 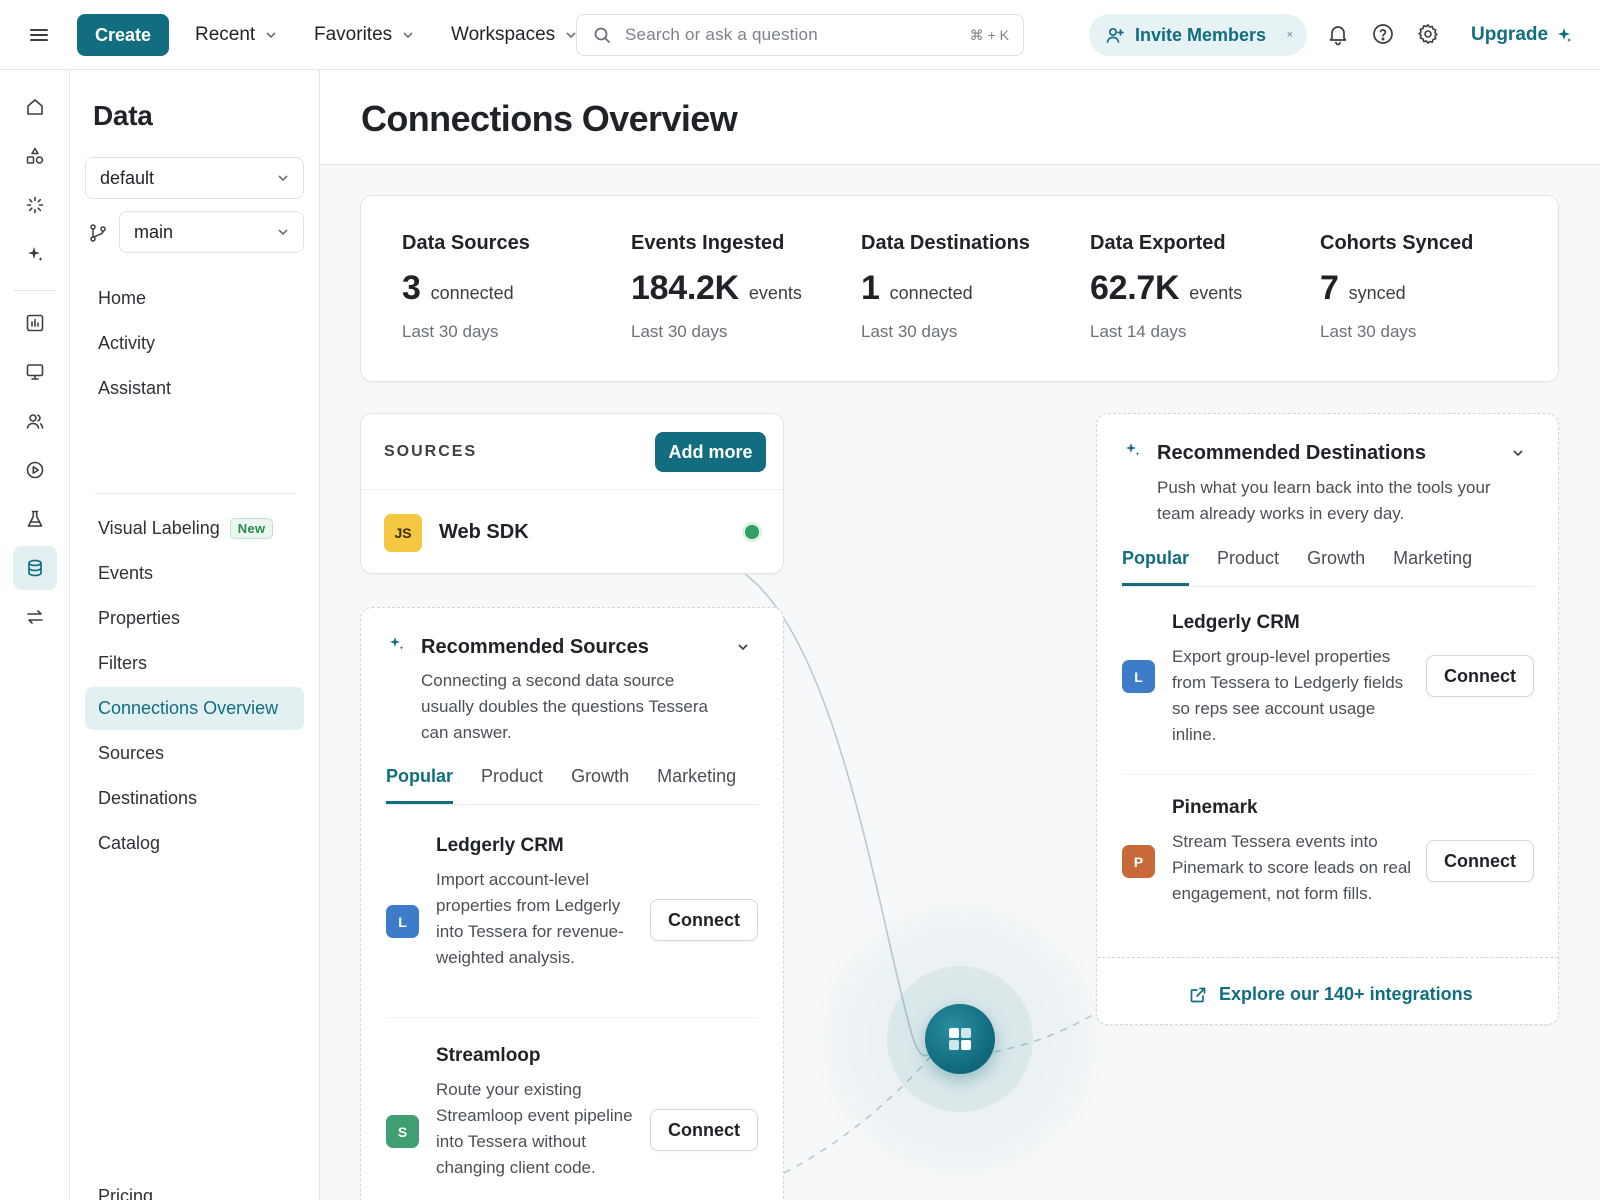 I want to click on play-circle-icon, so click(x=35, y=470).